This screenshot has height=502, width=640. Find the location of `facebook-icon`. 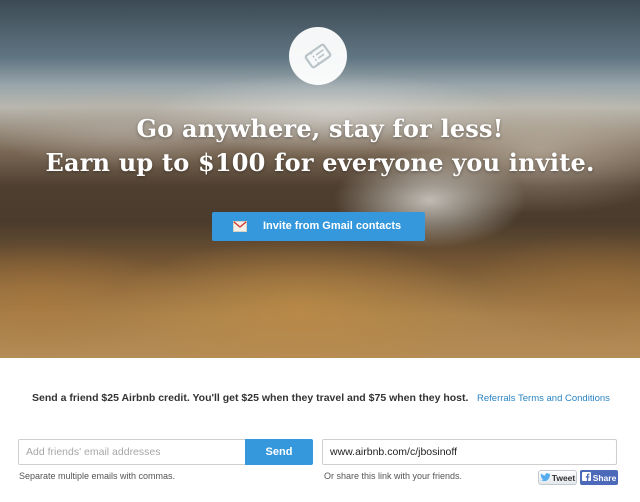

facebook-icon is located at coordinates (586, 477).